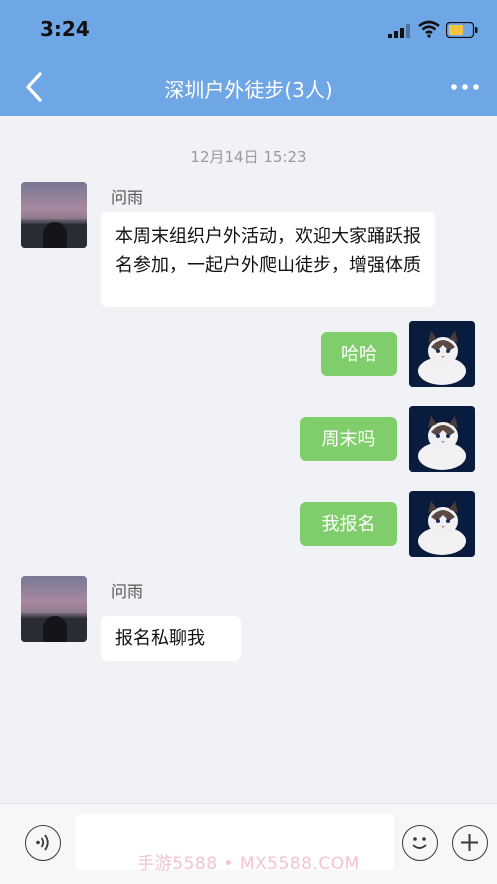  What do you see at coordinates (429, 29) in the screenshot?
I see `wifi-icon` at bounding box center [429, 29].